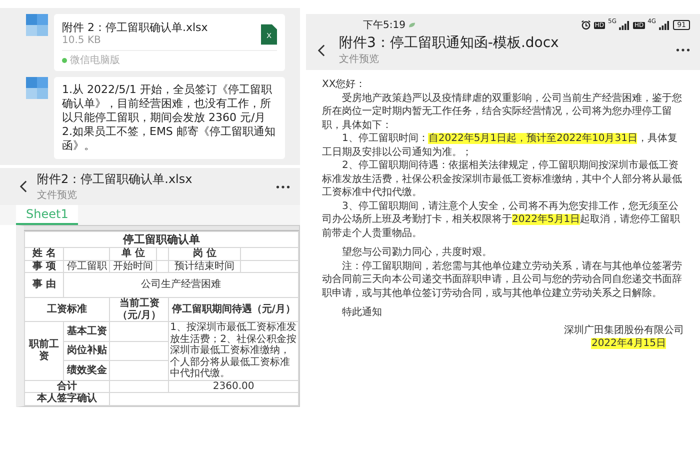 Image resolution: width=700 pixels, height=453 pixels. I want to click on leaf-icon, so click(412, 25).